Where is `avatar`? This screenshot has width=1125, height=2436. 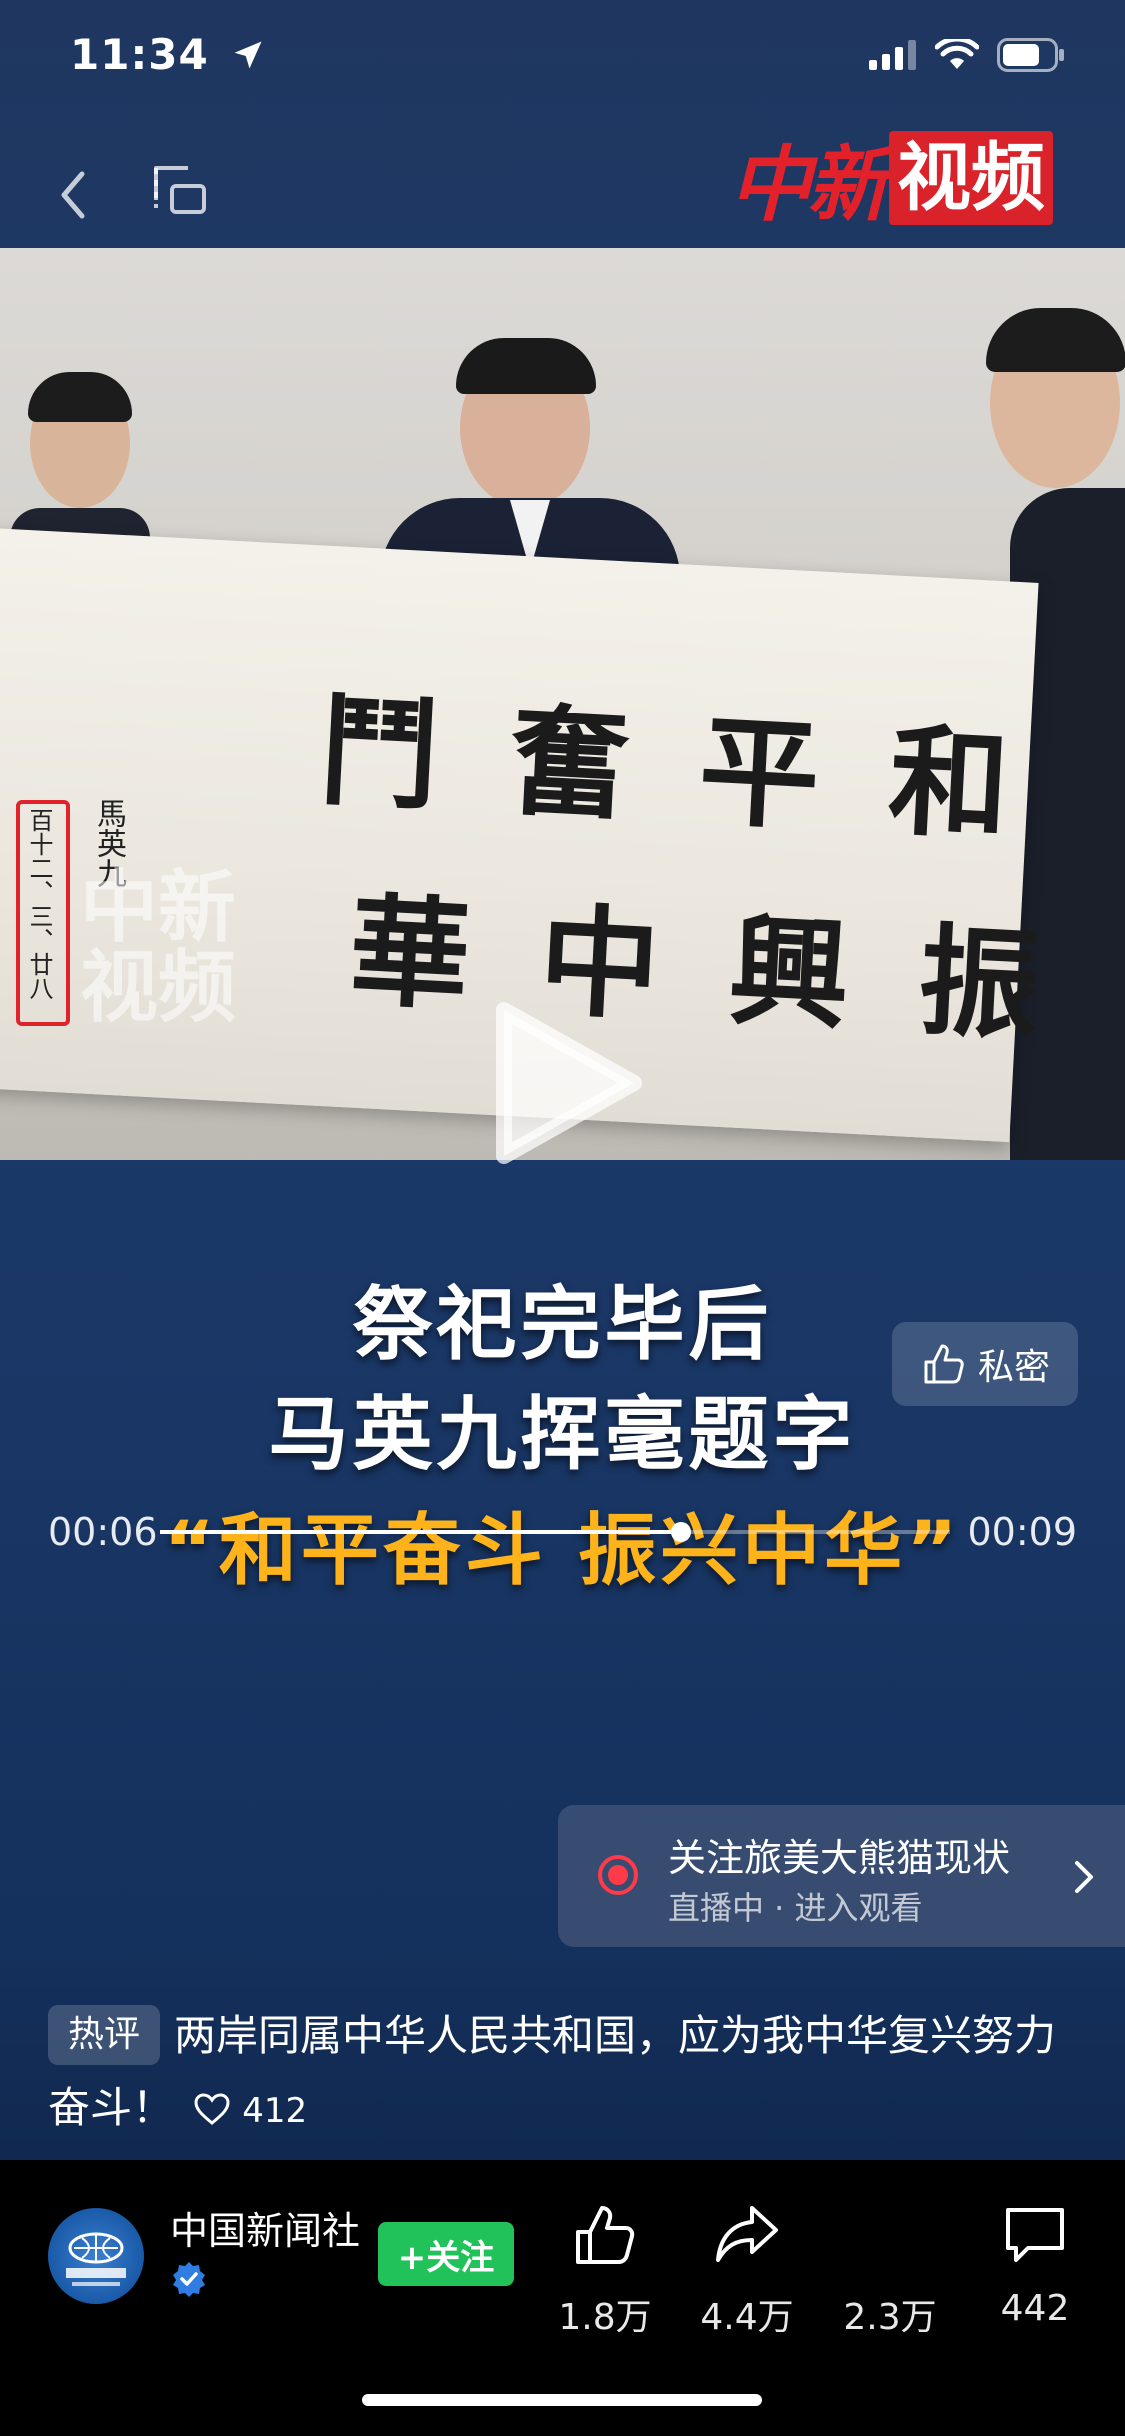 avatar is located at coordinates (96, 2256).